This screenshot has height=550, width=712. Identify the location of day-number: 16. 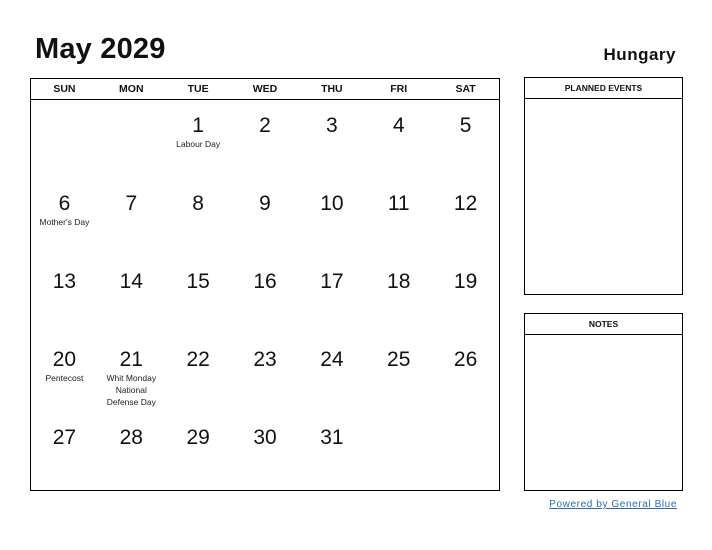
(265, 281).